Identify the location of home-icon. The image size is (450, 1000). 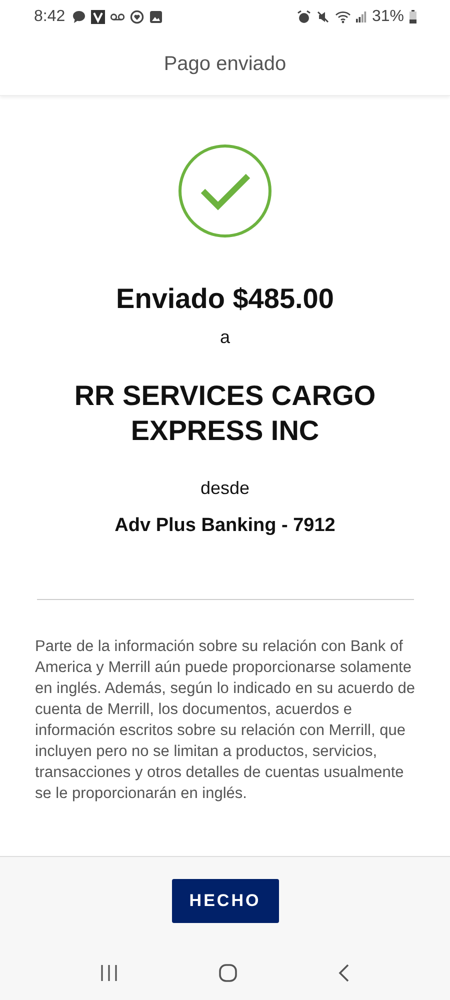
(228, 972).